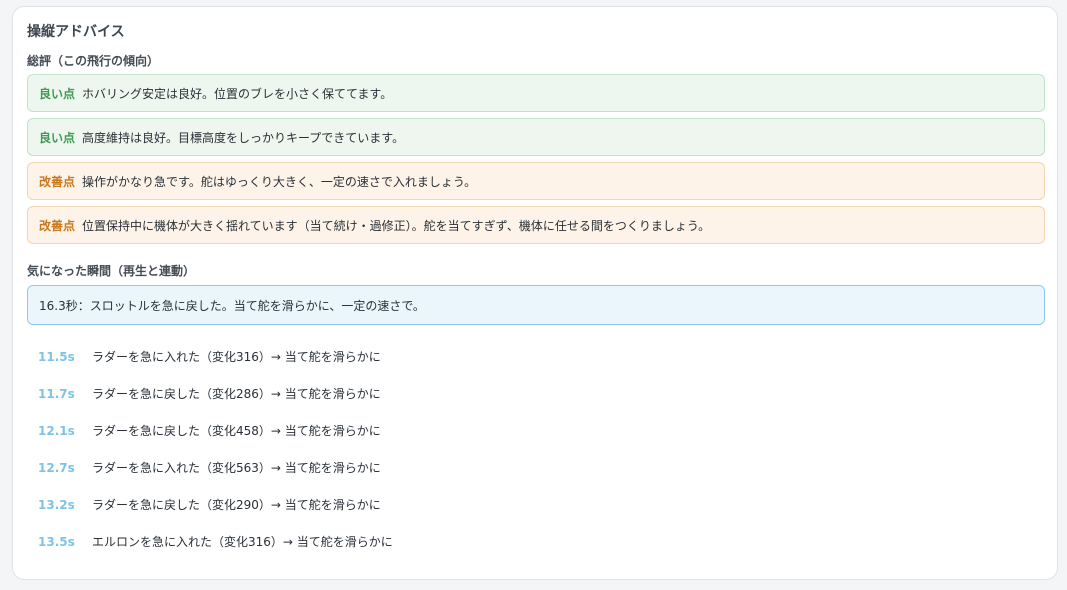  What do you see at coordinates (56, 467) in the screenshot?
I see `moment-time: 12.7s` at bounding box center [56, 467].